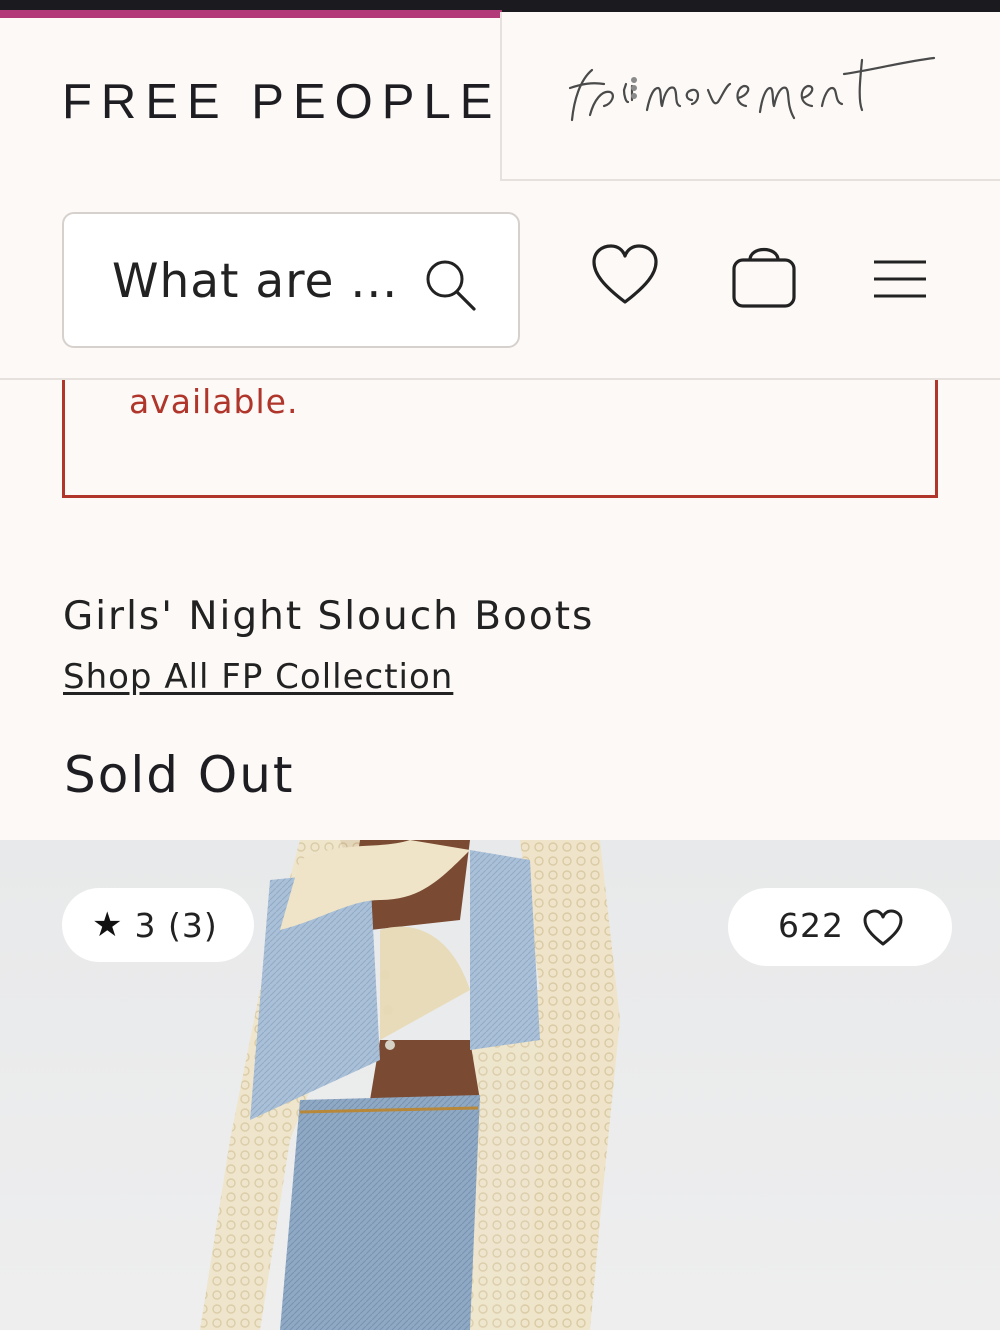 The height and width of the screenshot is (1330, 1000). Describe the element at coordinates (329, 616) in the screenshot. I see `product-title: Girls' Night Slouch Boots` at that location.